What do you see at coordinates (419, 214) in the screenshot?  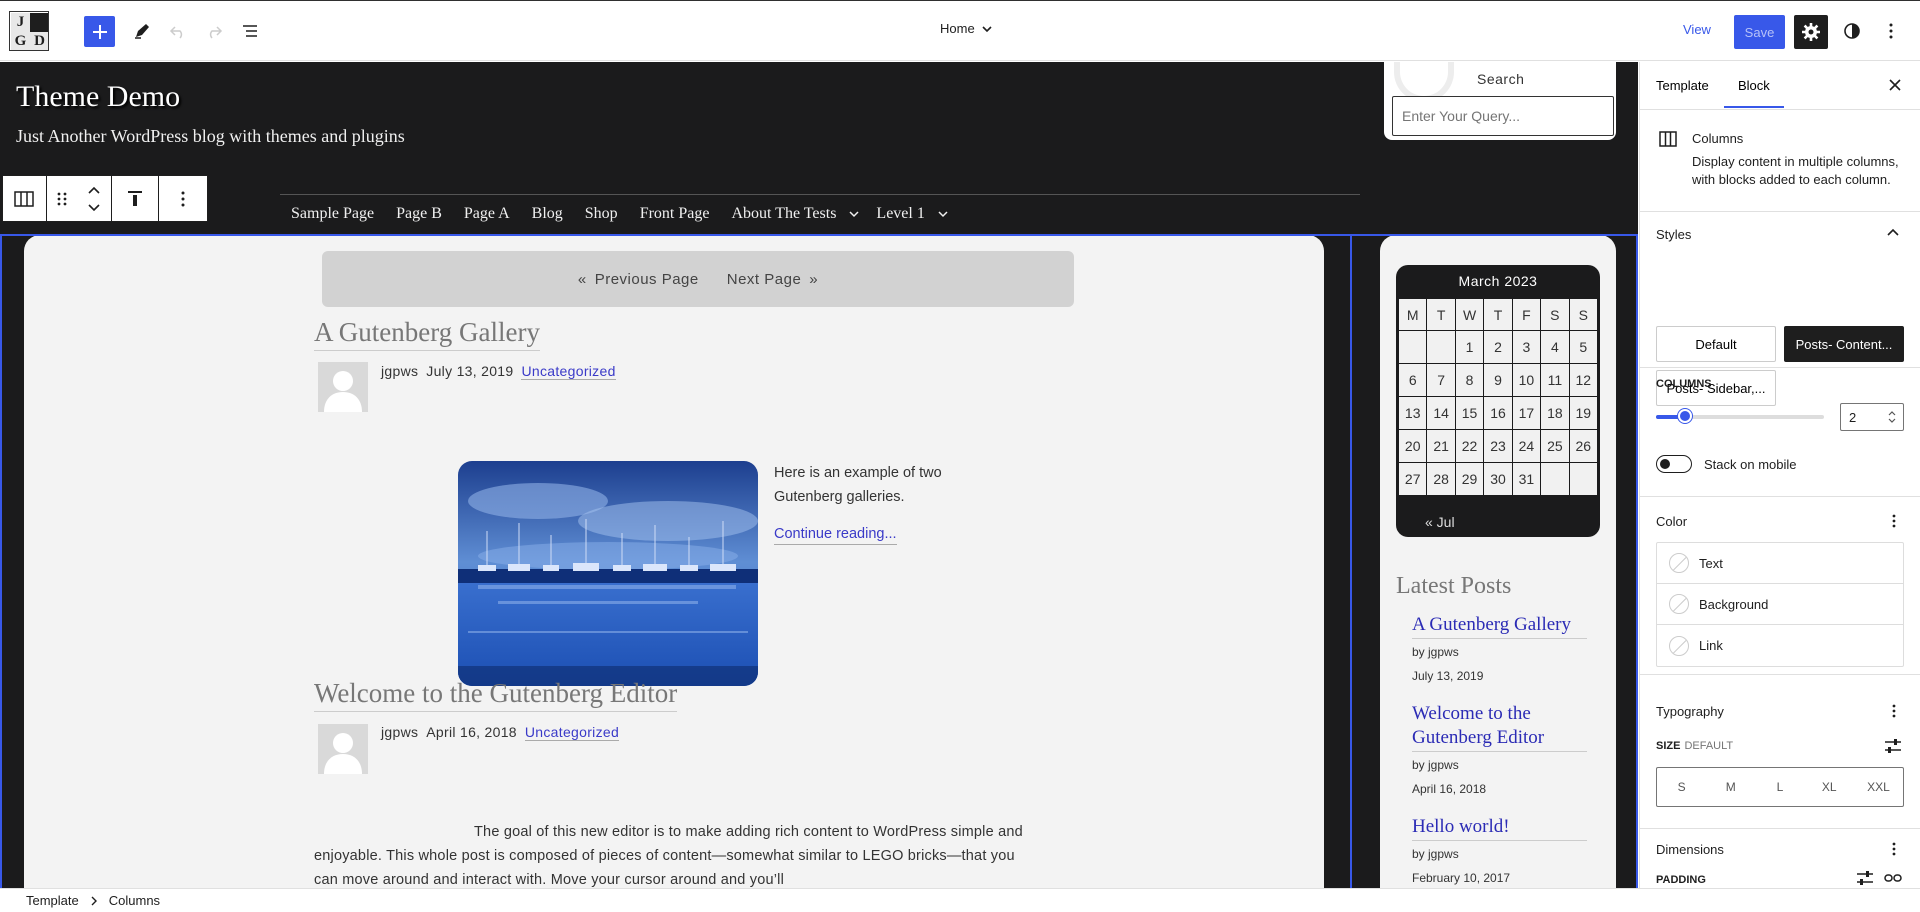 I see `nav-item: Page B` at bounding box center [419, 214].